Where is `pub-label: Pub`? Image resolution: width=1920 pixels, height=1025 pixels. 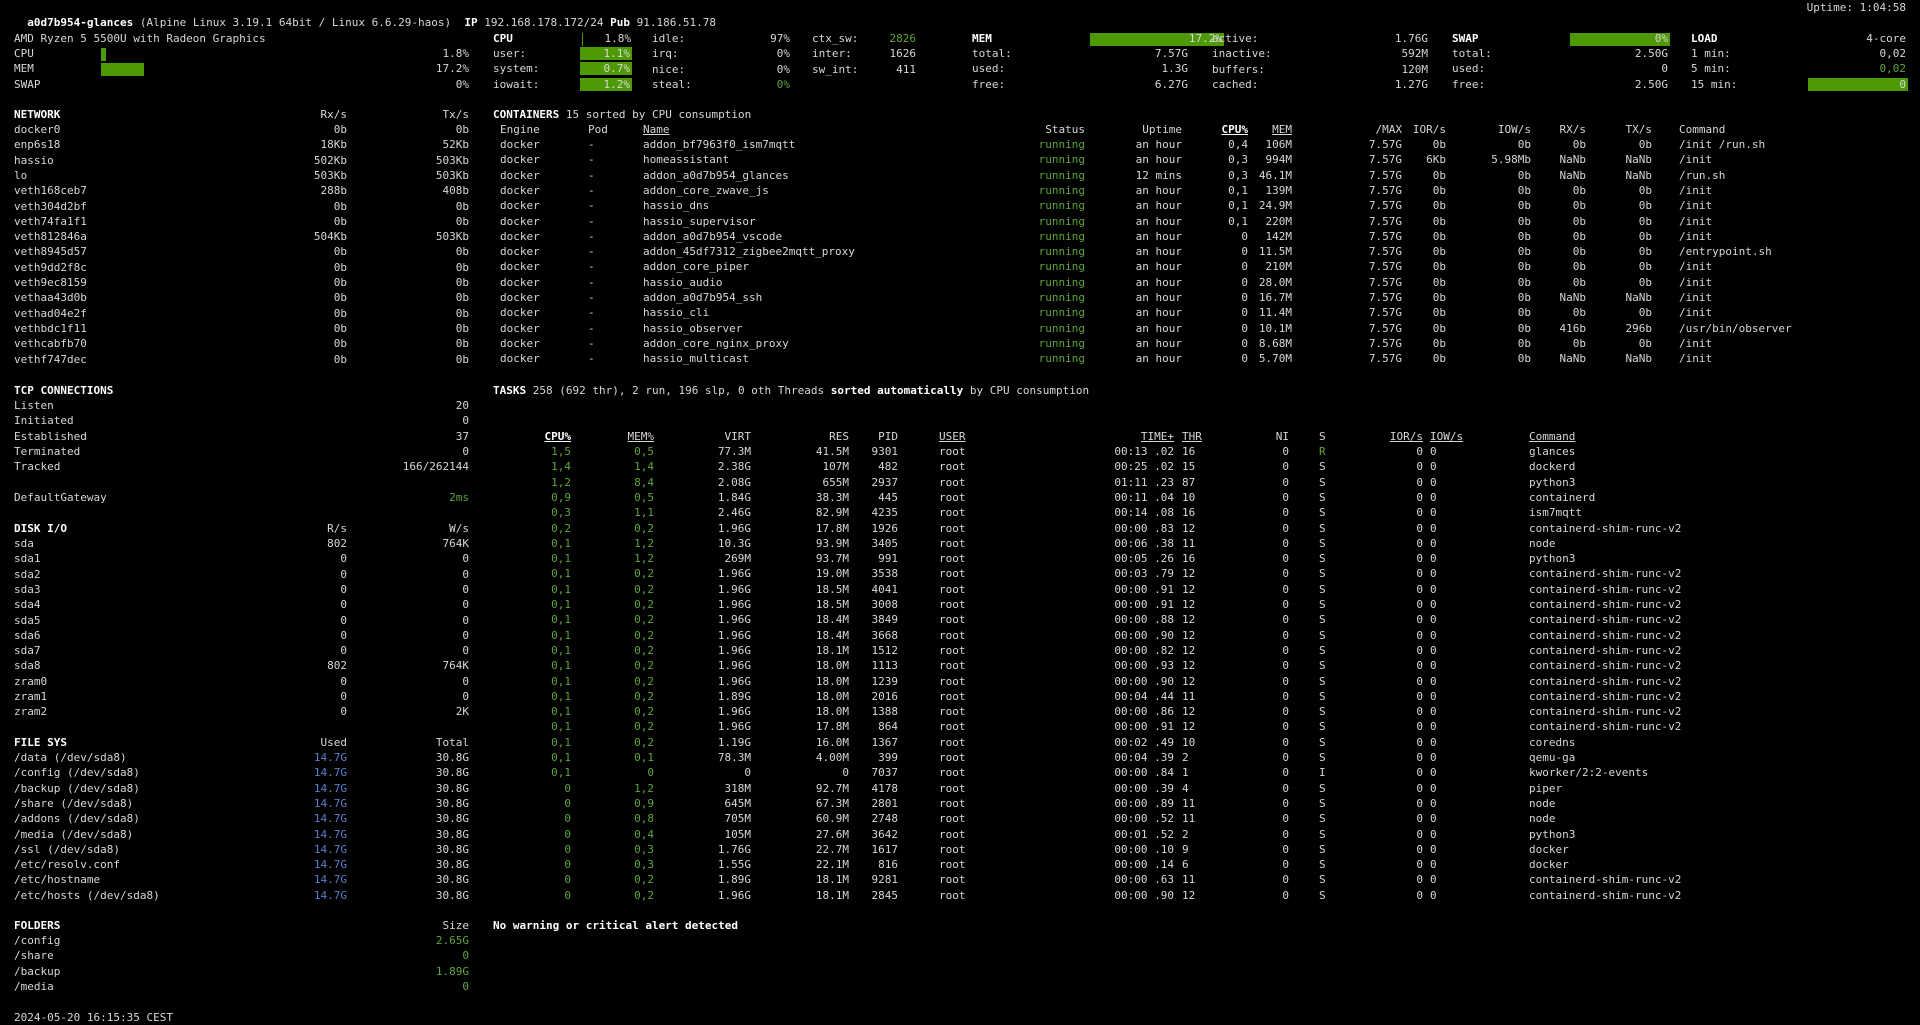 pub-label: Pub is located at coordinates (620, 22).